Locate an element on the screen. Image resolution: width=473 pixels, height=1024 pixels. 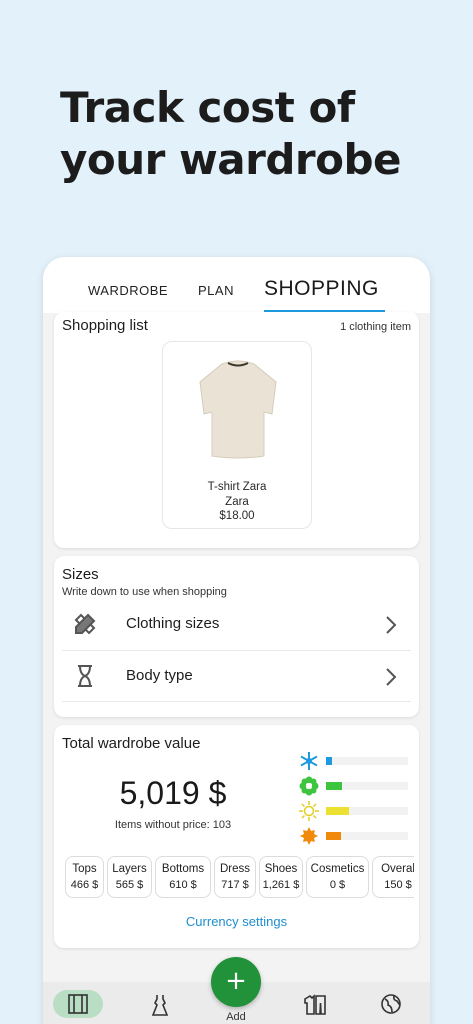
chip-cosmetics: Cosmetics 0 $ is located at coordinates (337, 877).